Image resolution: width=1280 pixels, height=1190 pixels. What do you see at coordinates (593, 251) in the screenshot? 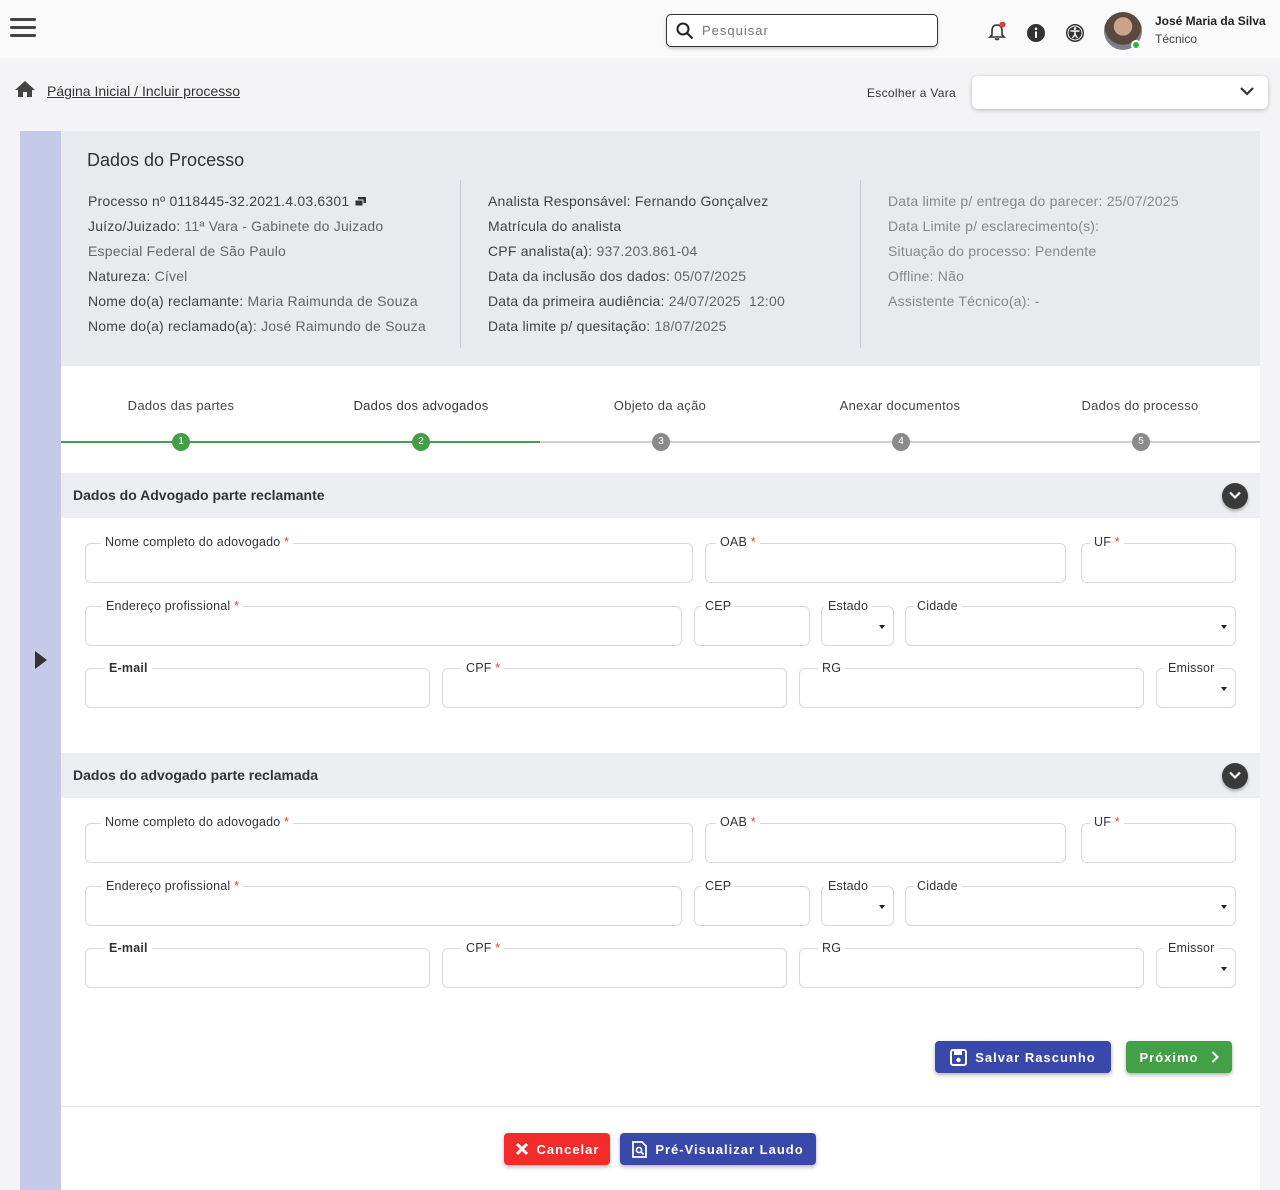
I see `info-cpf-analista: CPF analista(a): 937.203.861-04` at bounding box center [593, 251].